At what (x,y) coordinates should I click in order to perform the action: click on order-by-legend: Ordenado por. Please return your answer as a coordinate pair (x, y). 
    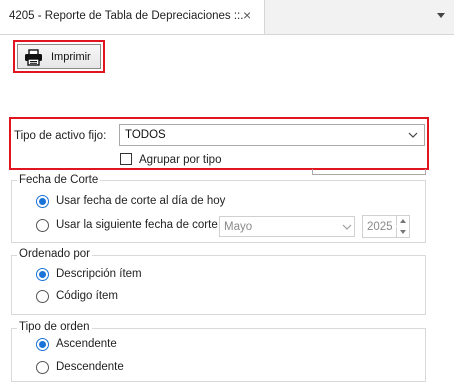
    Looking at the image, I should click on (54, 254).